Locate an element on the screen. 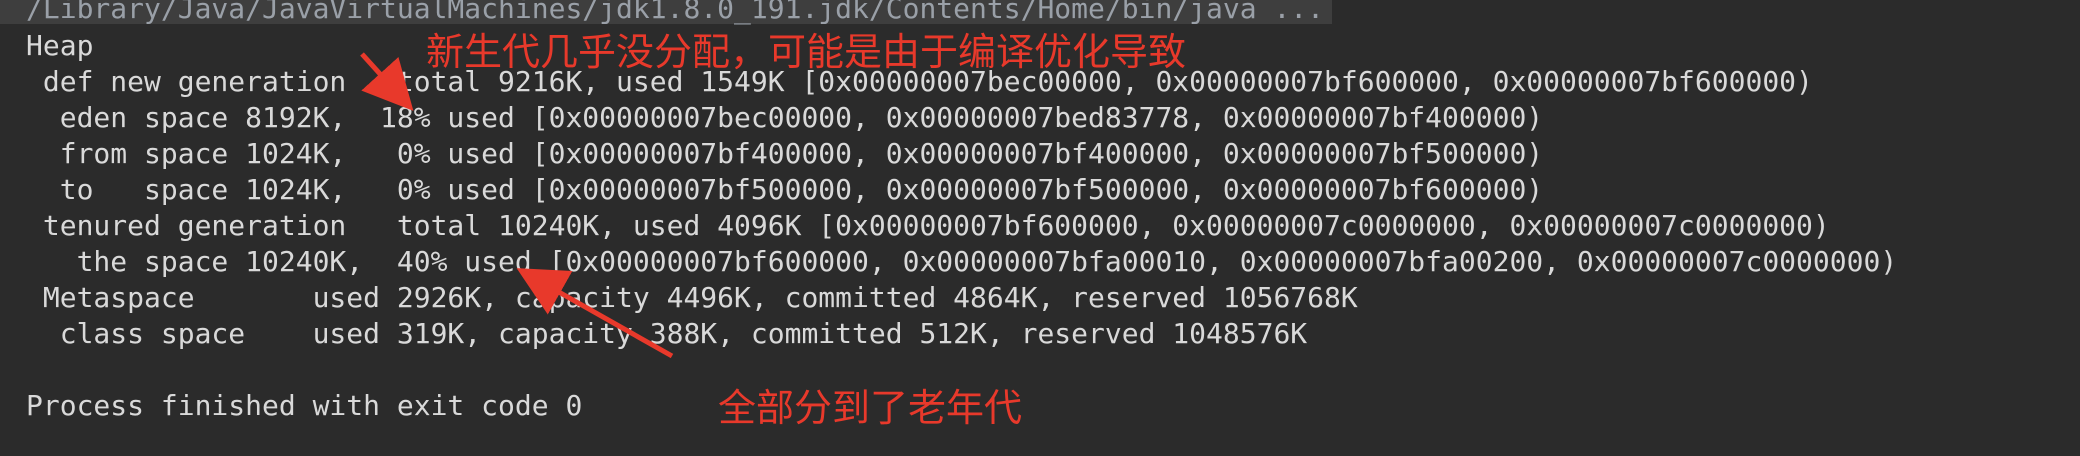 The height and width of the screenshot is (456, 2080). annotation-young-generation-note: 新生代几乎没分配，可能是由于编译优化导致 is located at coordinates (806, 52).